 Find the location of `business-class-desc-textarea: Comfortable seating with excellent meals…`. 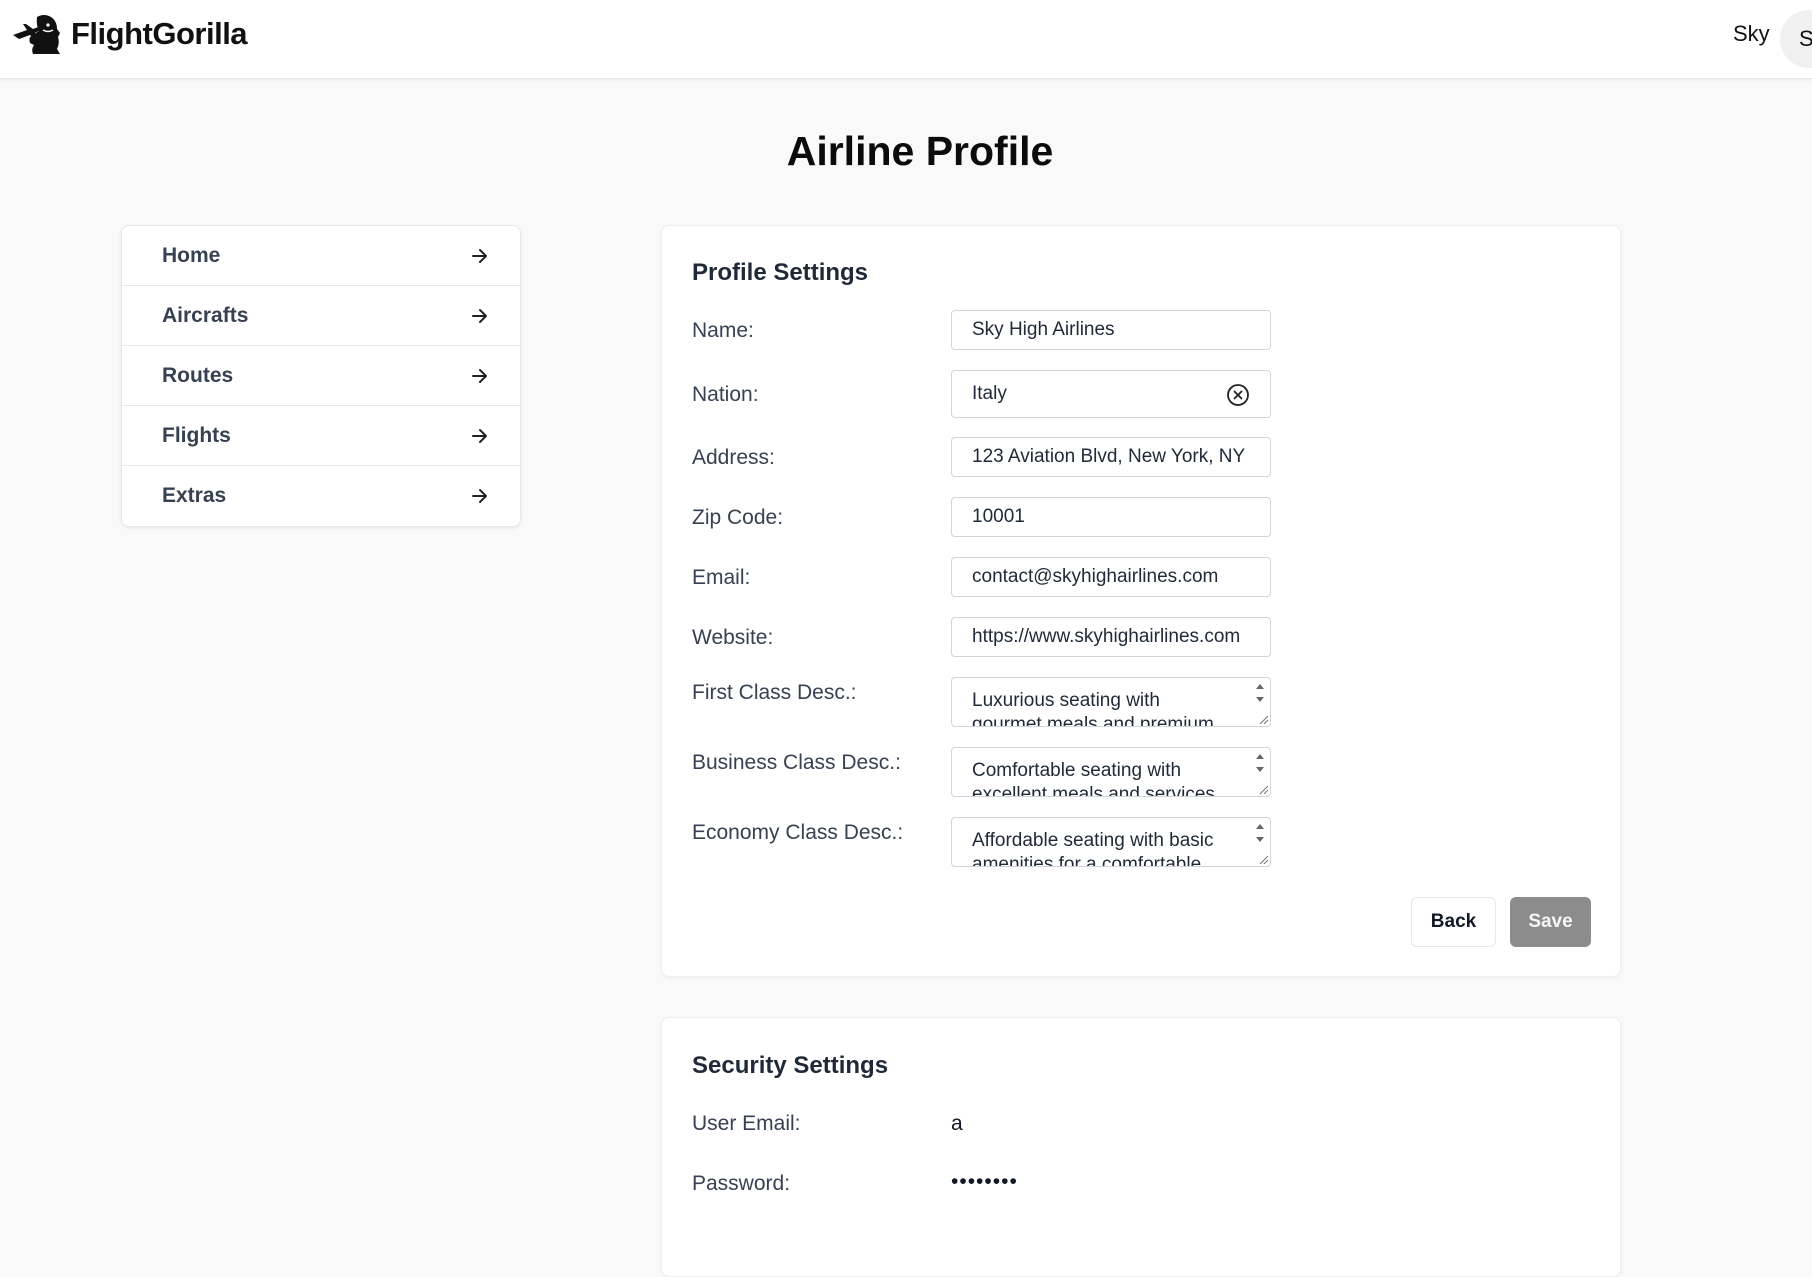

business-class-desc-textarea: Comfortable seating with excellent meals… is located at coordinates (1111, 772).